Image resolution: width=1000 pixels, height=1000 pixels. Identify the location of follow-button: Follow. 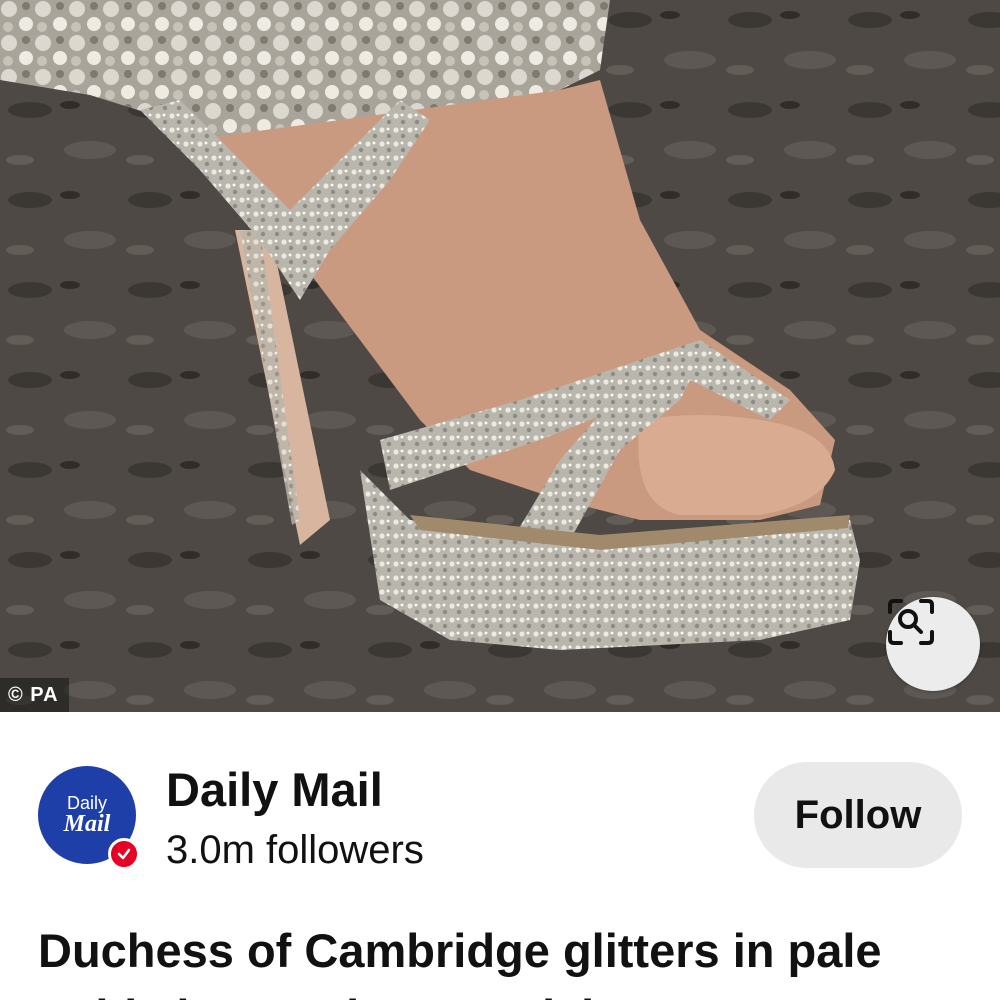
(858, 815).